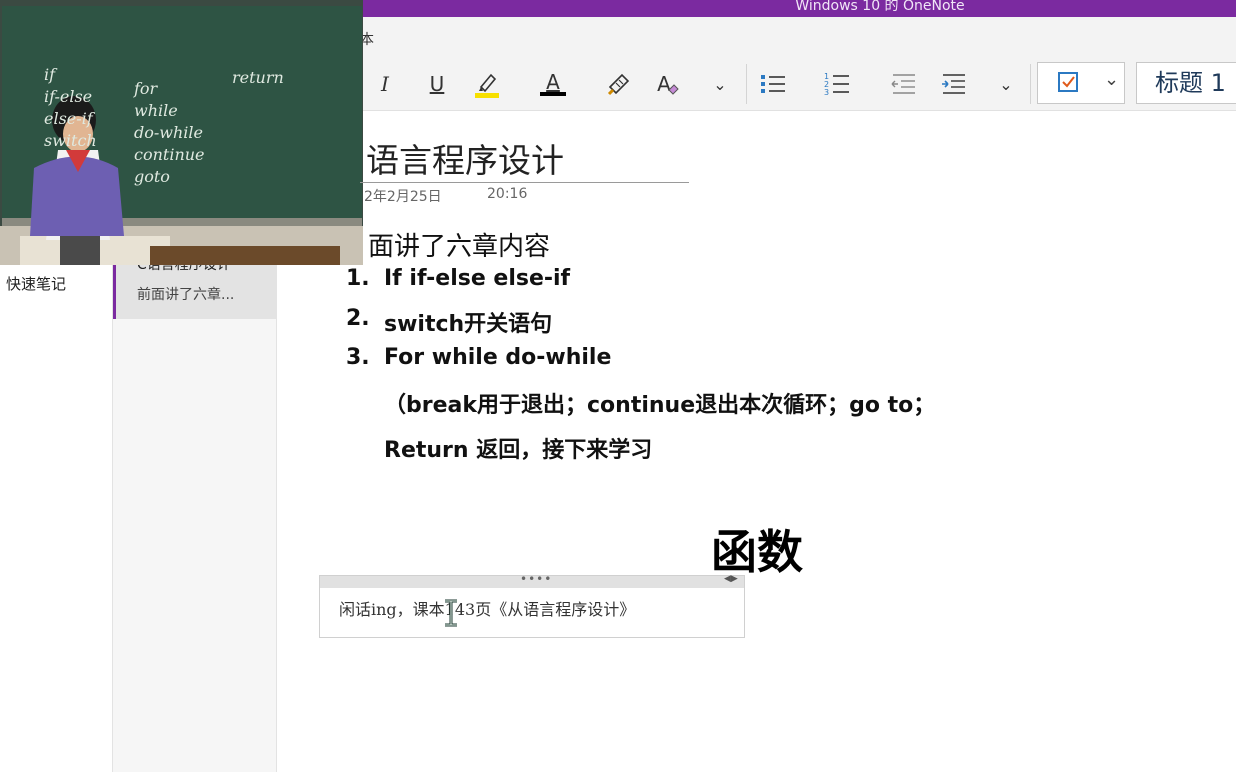 The width and height of the screenshot is (1236, 772). I want to click on increase-indent-button, so click(953, 84).